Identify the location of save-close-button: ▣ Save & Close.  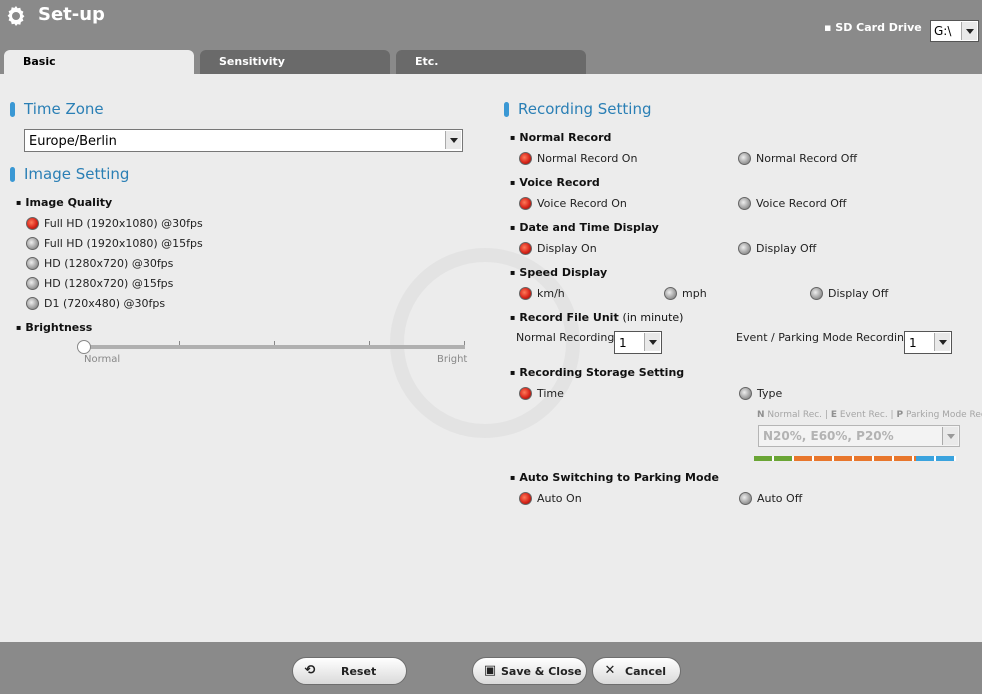
(529, 671).